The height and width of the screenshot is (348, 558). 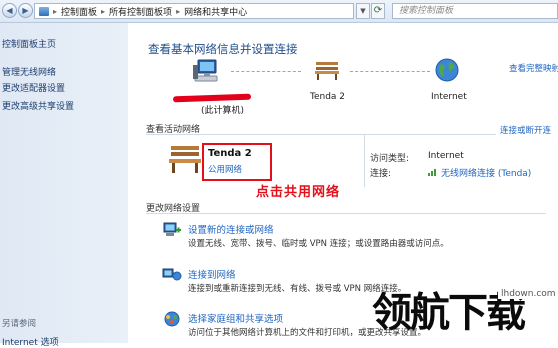 I want to click on connect-disconnect-link: 连接或断开连, so click(x=525, y=130).